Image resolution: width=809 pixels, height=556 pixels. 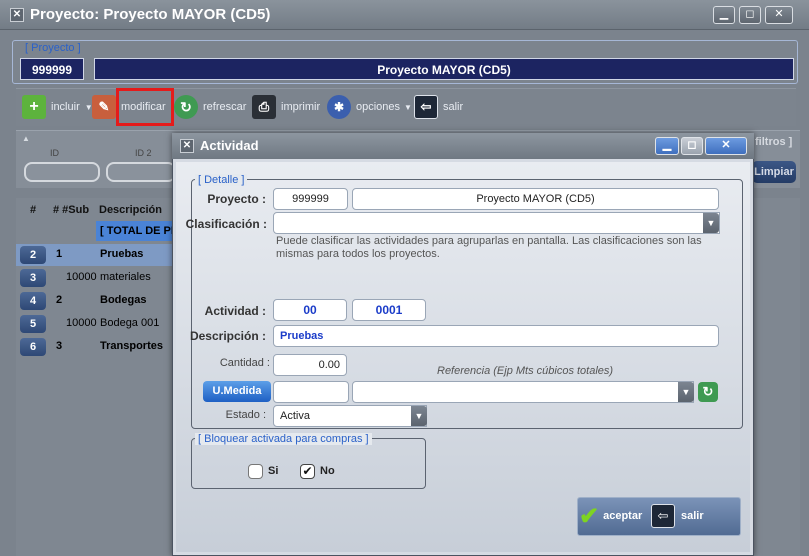 I want to click on salir-dialog-label: salir, so click(x=692, y=516).